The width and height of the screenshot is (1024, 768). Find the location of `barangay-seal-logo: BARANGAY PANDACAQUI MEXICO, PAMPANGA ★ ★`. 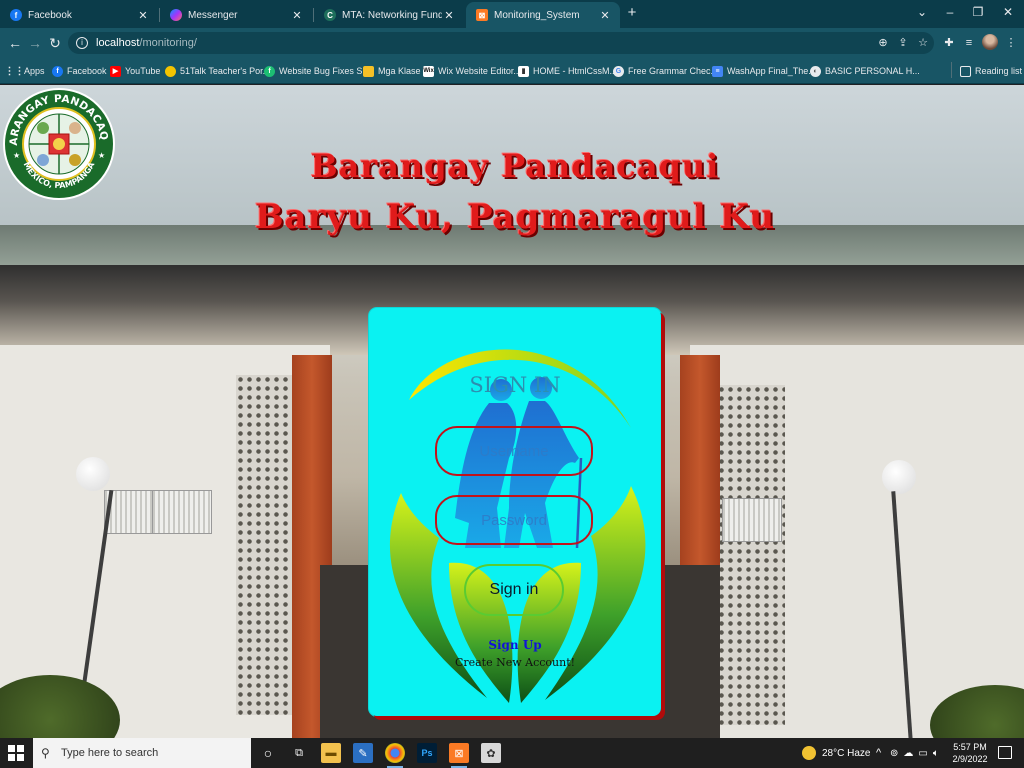

barangay-seal-logo: BARANGAY PANDACAQUI MEXICO, PAMPANGA ★ ★ is located at coordinates (59, 144).